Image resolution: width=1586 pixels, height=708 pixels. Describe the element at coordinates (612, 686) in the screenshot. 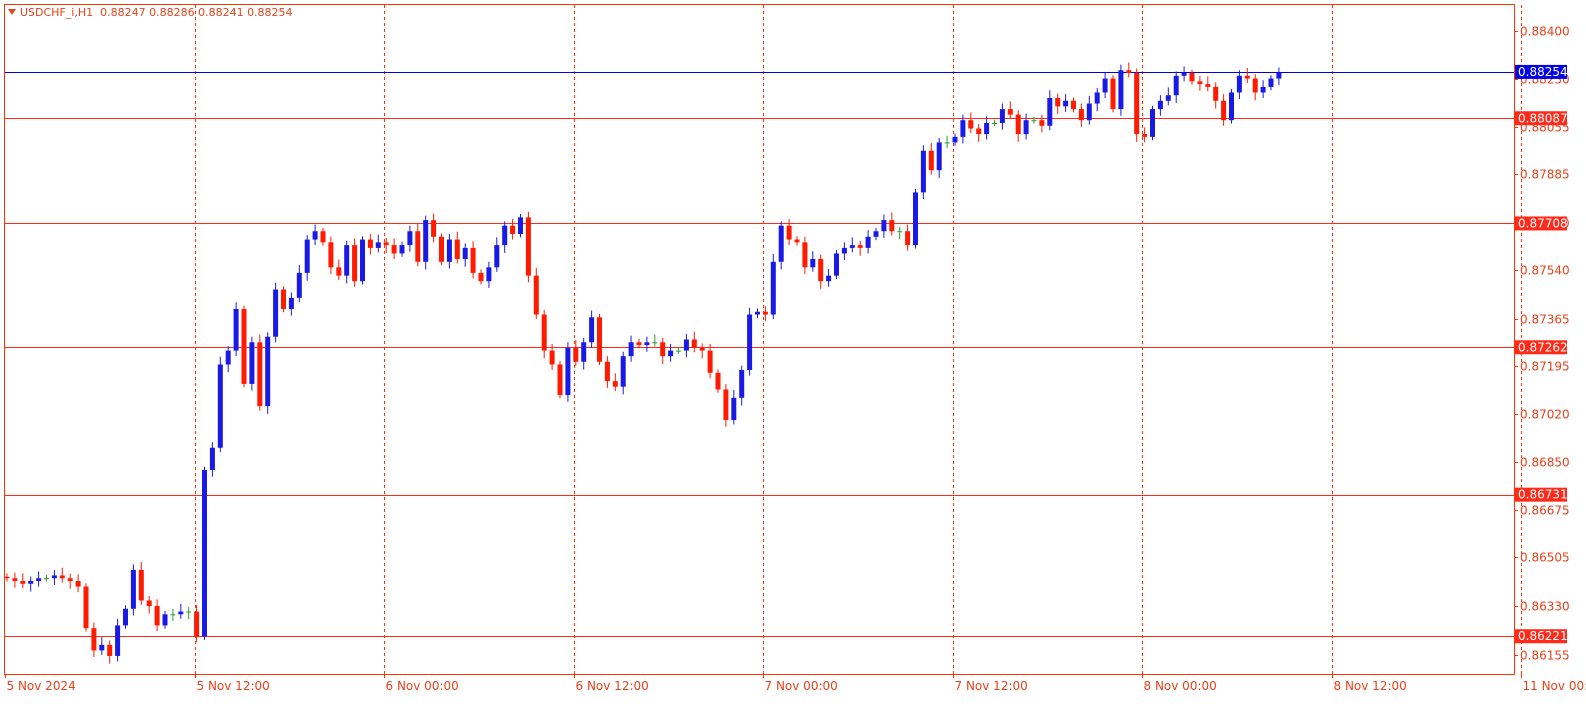

I see `time-label: 6 Nov 12:00` at that location.